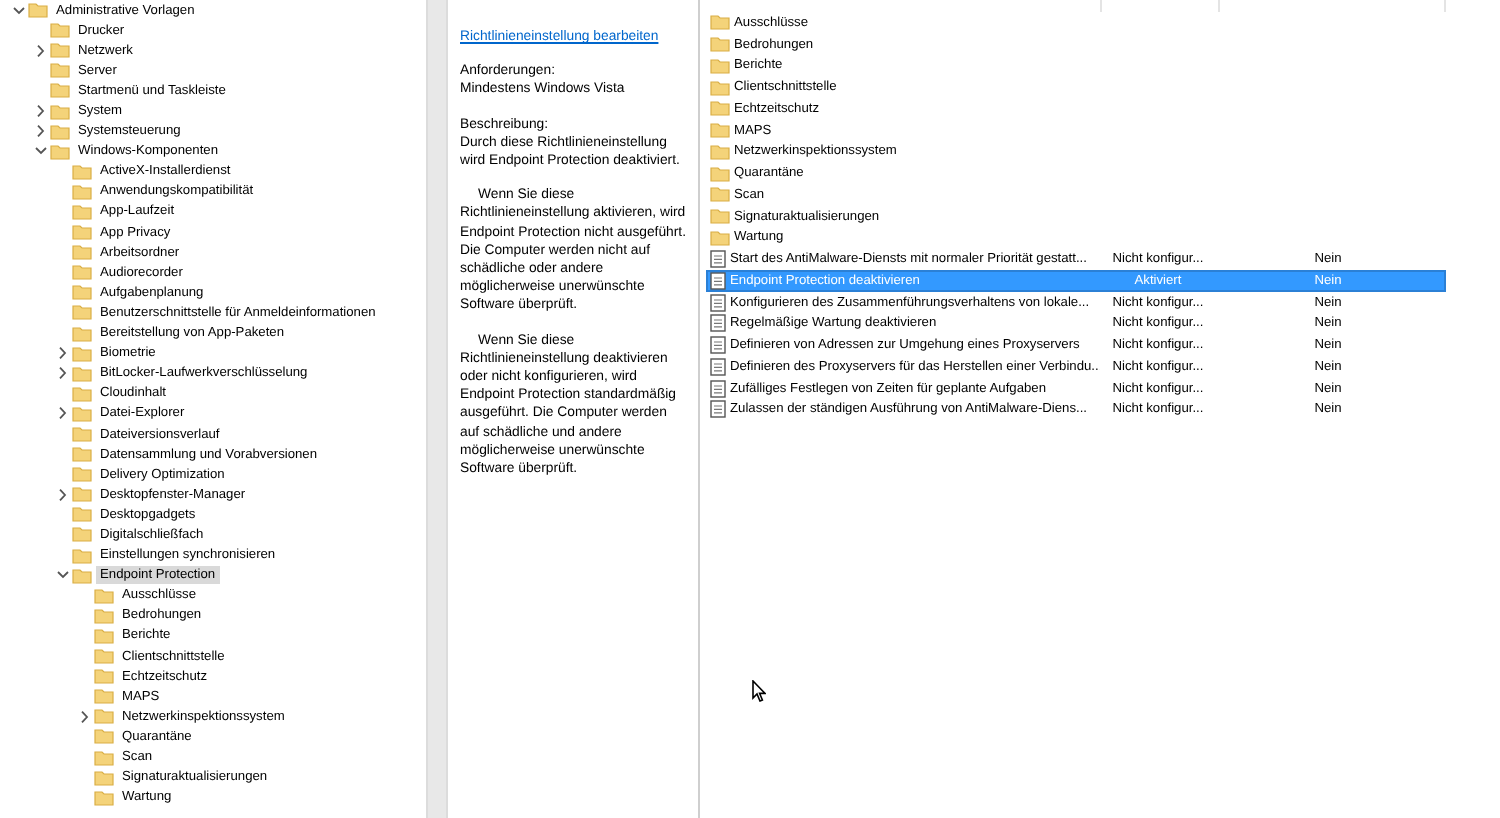 The image size is (1500, 818). I want to click on mouse-cursor-icon, so click(759, 691).